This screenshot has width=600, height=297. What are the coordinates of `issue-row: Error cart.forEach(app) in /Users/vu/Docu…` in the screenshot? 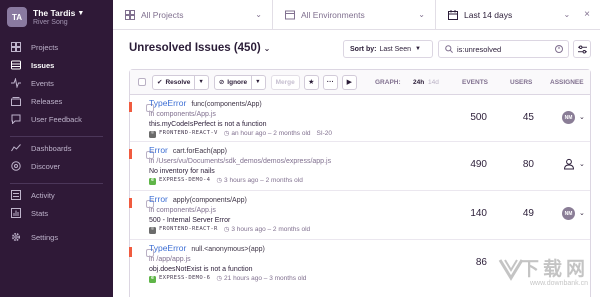 It's located at (359, 166).